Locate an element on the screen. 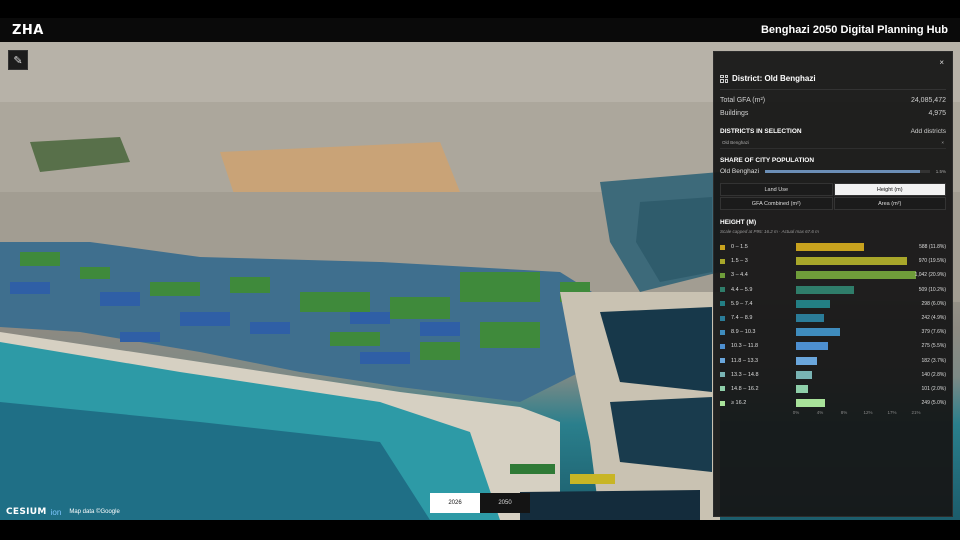 The width and height of the screenshot is (960, 540). tab-land-use: Land Use is located at coordinates (776, 189).